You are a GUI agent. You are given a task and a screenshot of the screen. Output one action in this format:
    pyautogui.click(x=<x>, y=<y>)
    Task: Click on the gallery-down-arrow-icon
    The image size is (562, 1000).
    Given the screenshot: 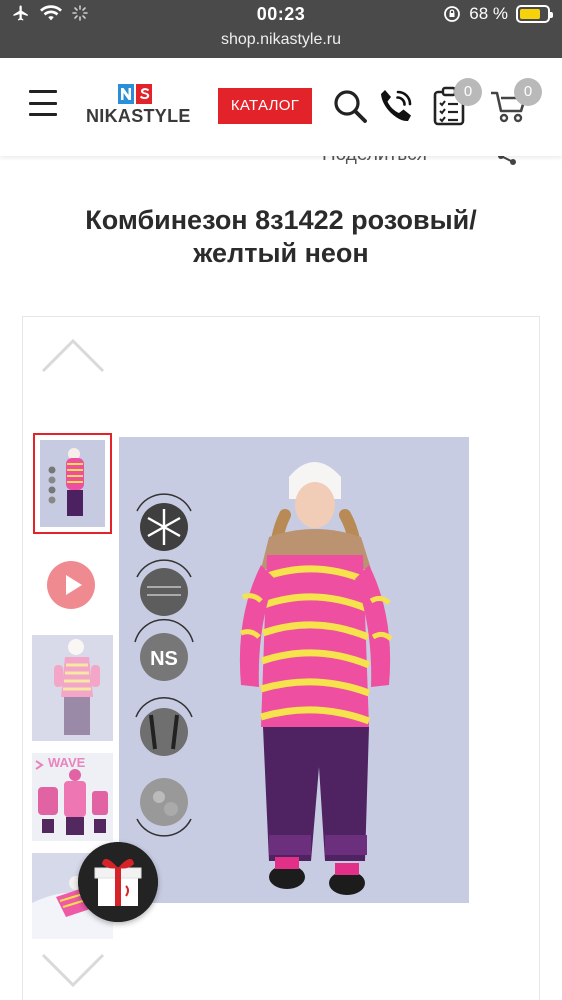 What is the action you would take?
    pyautogui.click(x=73, y=971)
    